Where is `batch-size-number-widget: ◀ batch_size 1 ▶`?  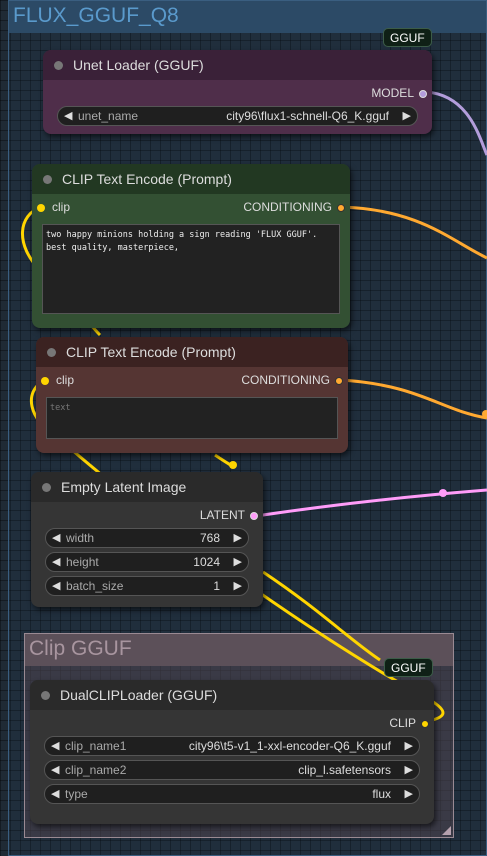
batch-size-number-widget: ◀ batch_size 1 ▶ is located at coordinates (147, 586).